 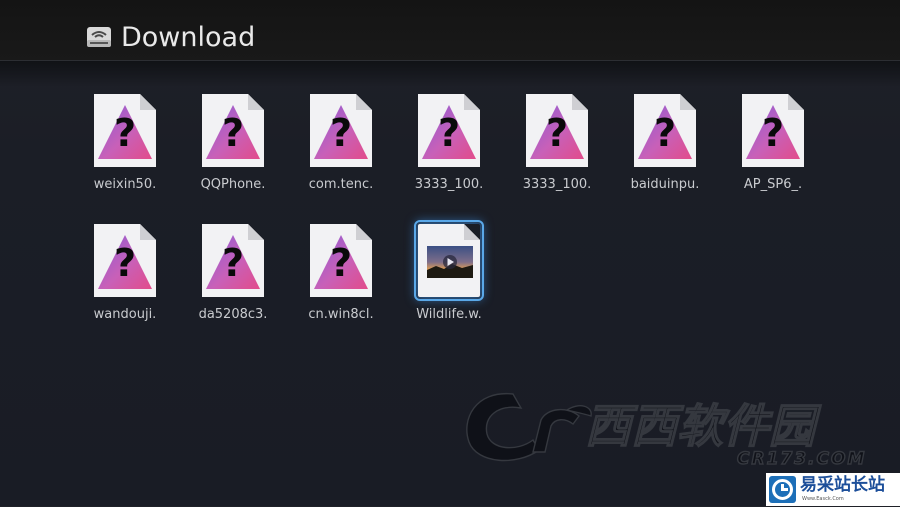 I want to click on file-item: ? com.tenc., so click(x=341, y=150).